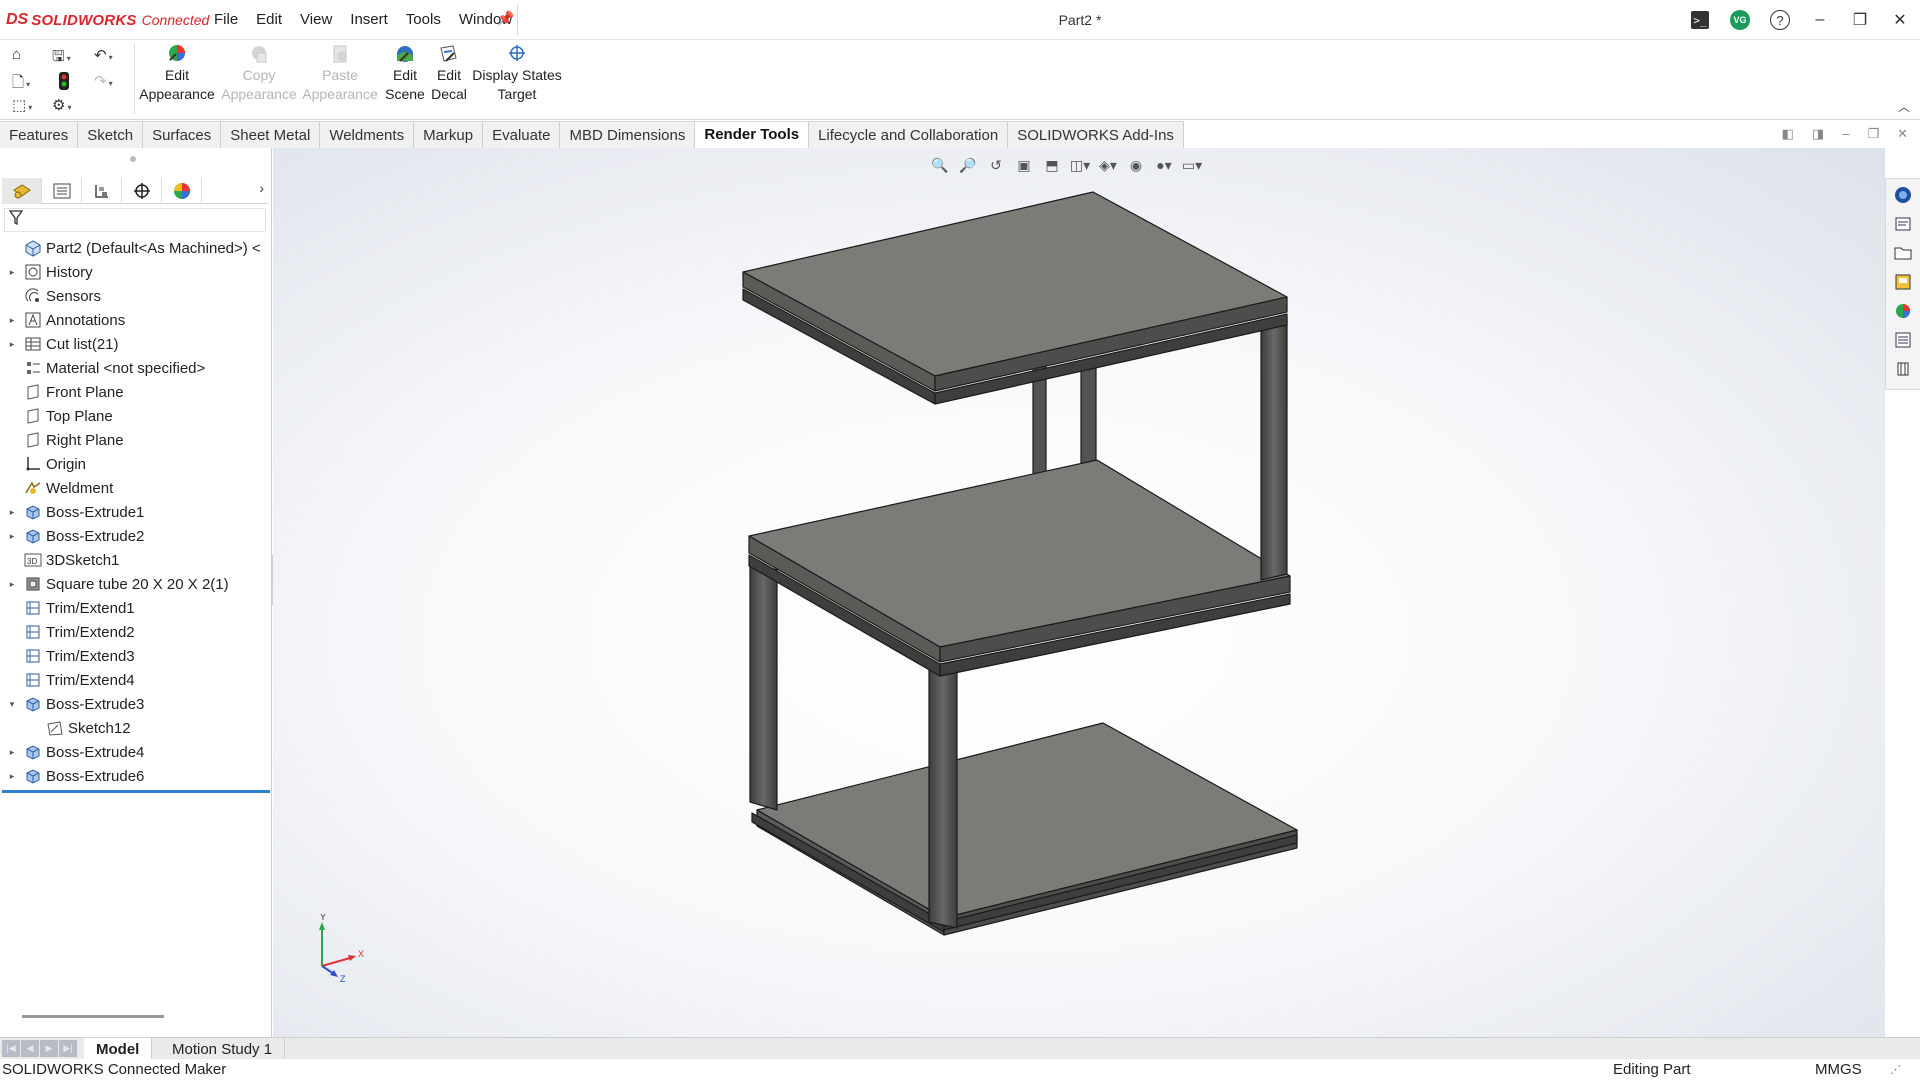 The image size is (1920, 1080). I want to click on paste-appearance-button: Paste Appearance, so click(340, 74).